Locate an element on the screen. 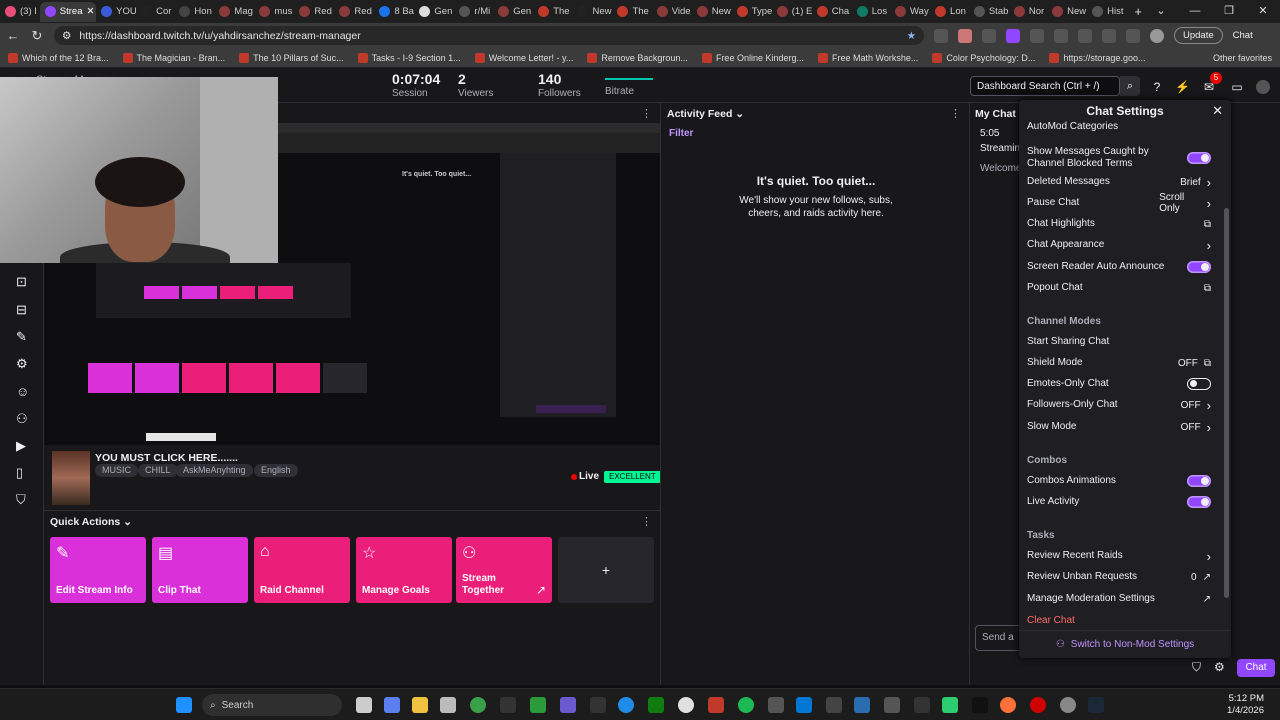  toggle-off is located at coordinates (1199, 384).